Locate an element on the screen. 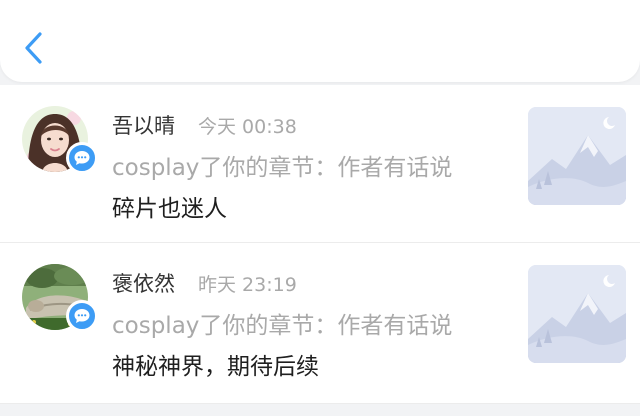 The height and width of the screenshot is (416, 640). comment-text: 碎片也迷人 is located at coordinates (169, 206).